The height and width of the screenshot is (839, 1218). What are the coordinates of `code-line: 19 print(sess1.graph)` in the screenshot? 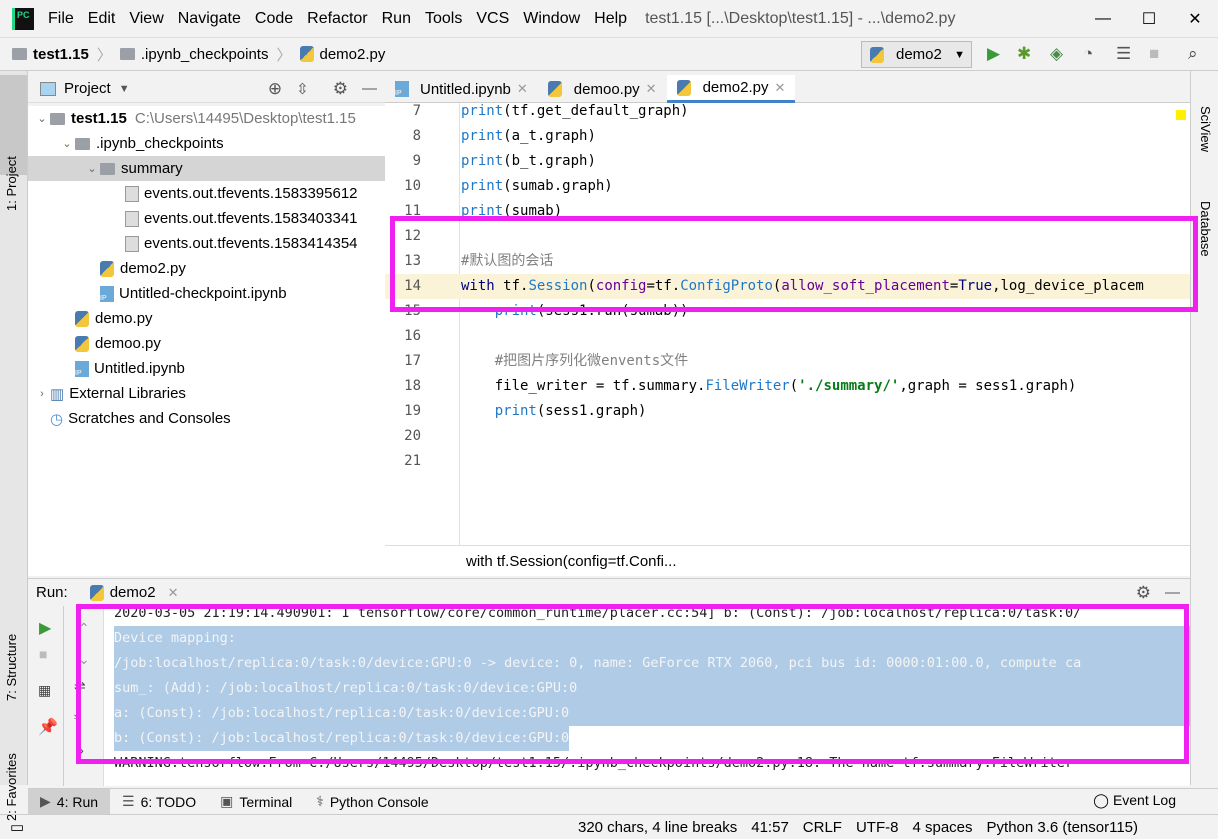 It's located at (787, 411).